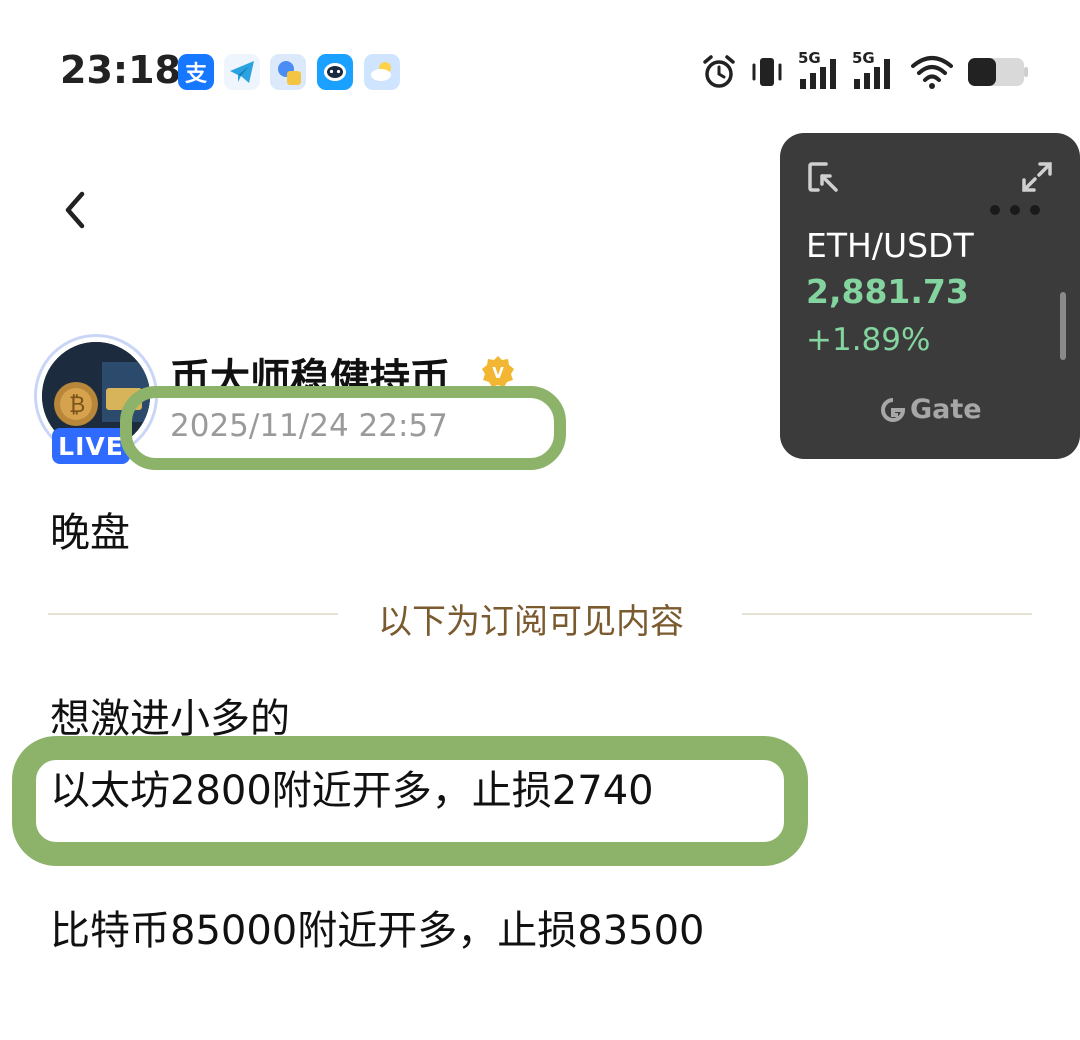 The width and height of the screenshot is (1080, 1040). Describe the element at coordinates (946, 409) in the screenshot. I see `widget-brand-label: Gate` at that location.